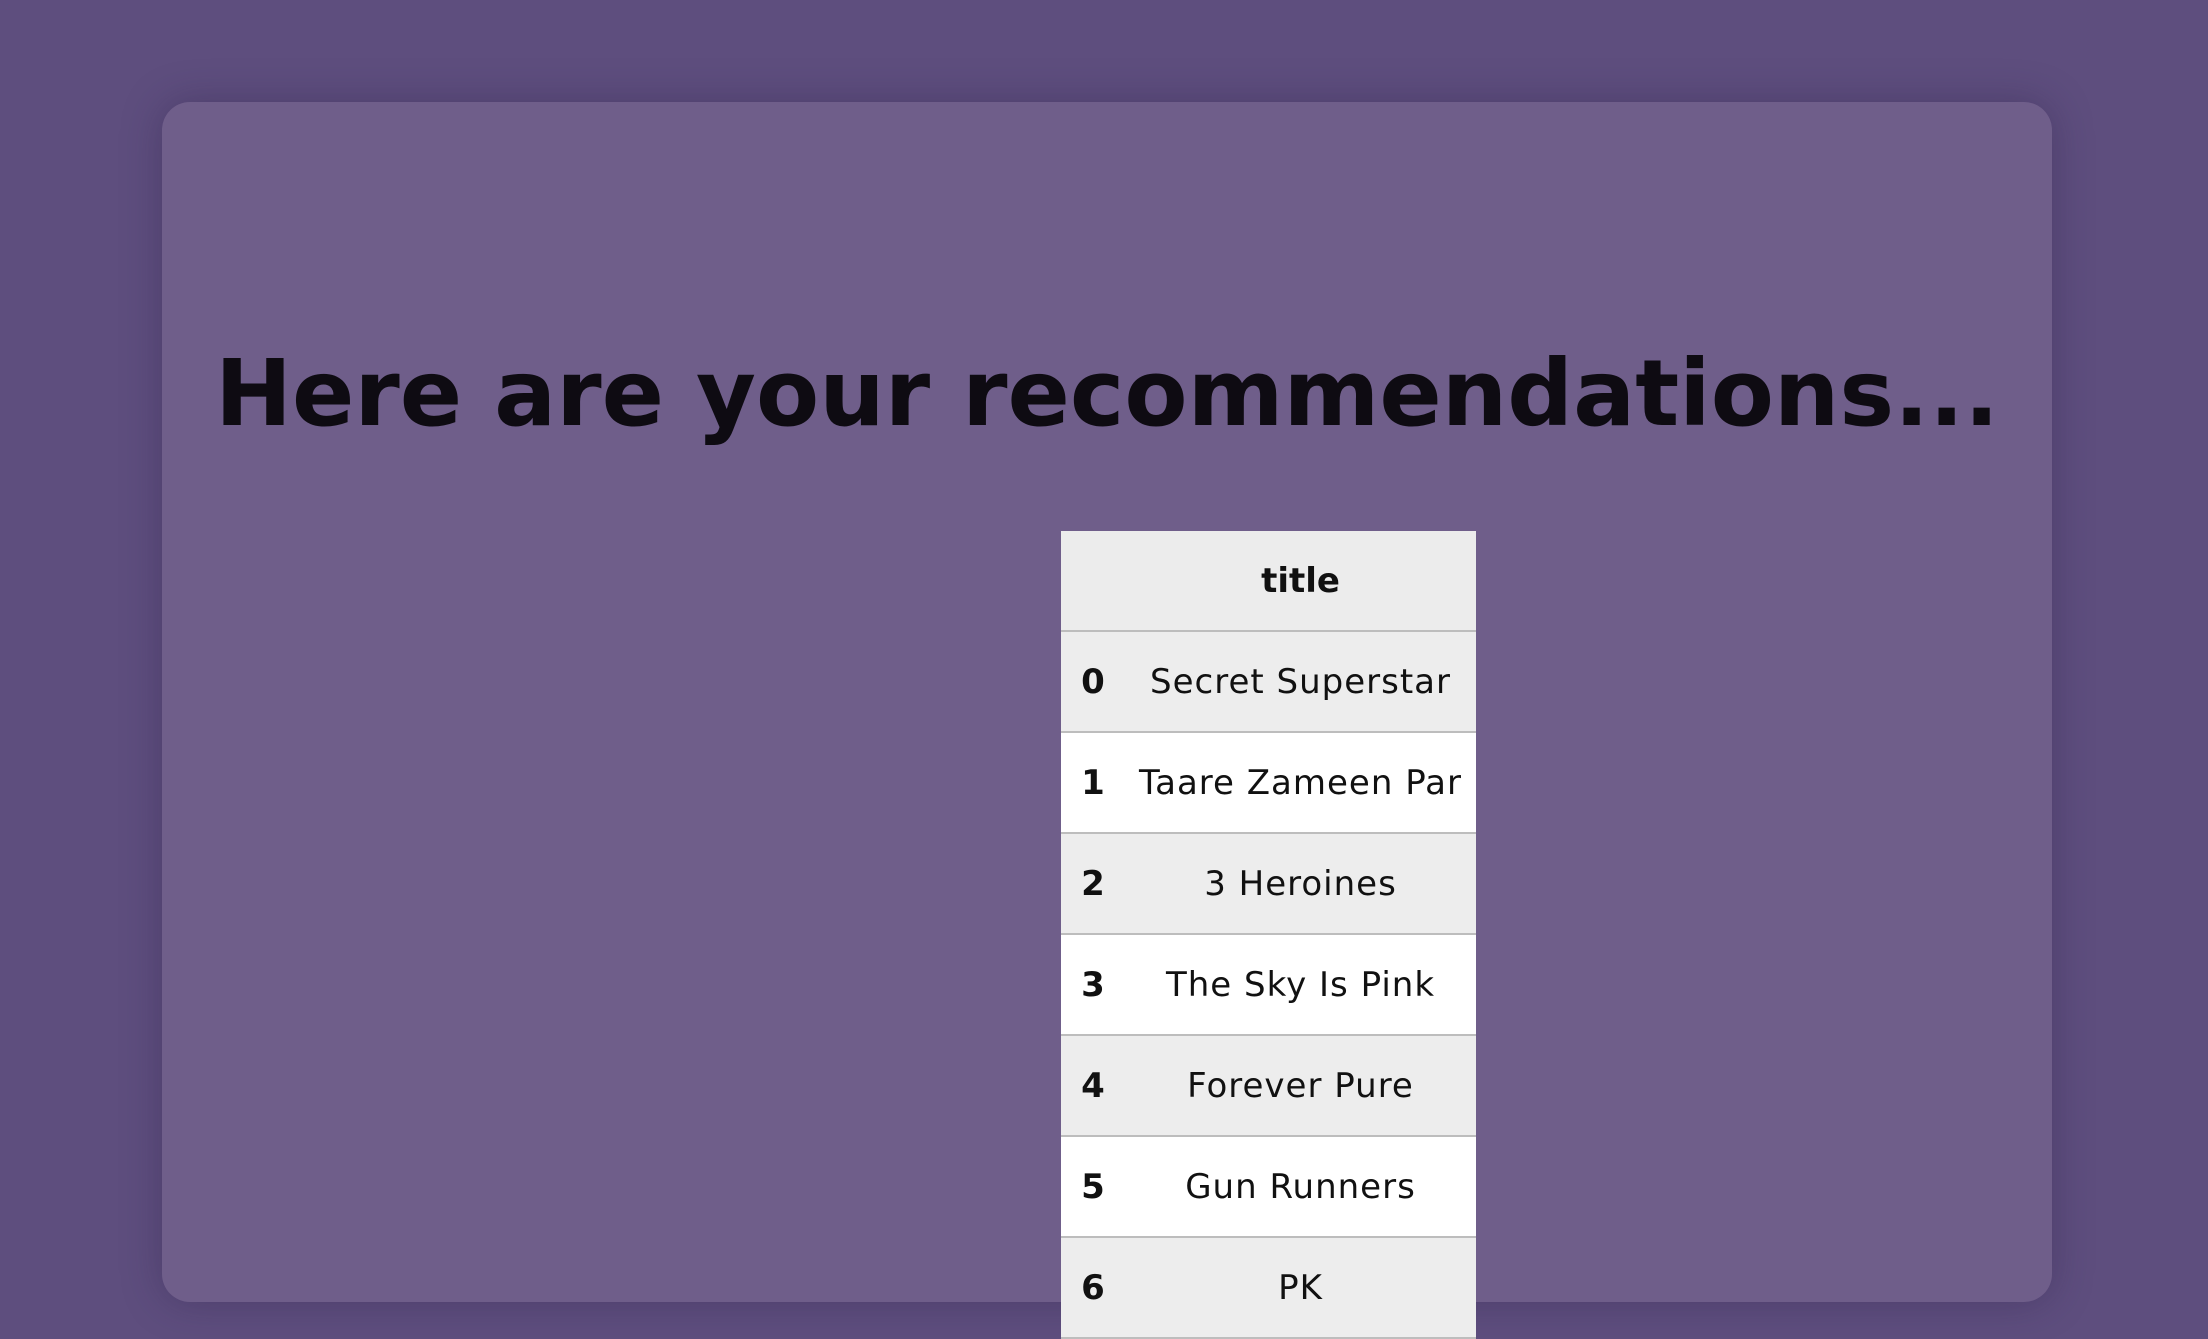  Describe the element at coordinates (1300, 1187) in the screenshot. I see `movie-title: Gun Runners` at that location.